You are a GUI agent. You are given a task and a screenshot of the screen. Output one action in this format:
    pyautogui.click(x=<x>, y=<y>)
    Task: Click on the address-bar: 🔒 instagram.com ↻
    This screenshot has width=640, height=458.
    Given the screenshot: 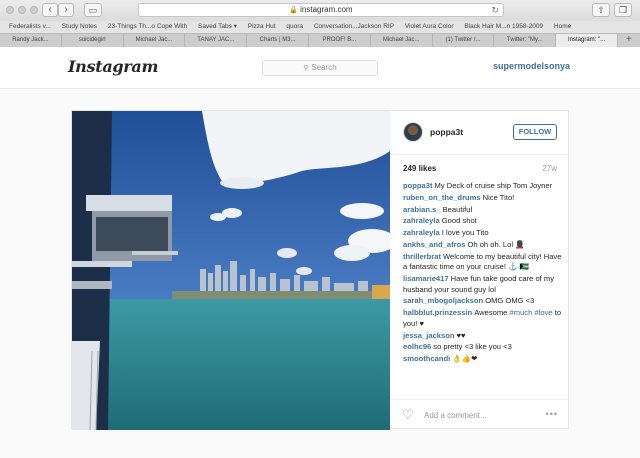 What is the action you would take?
    pyautogui.click(x=321, y=10)
    